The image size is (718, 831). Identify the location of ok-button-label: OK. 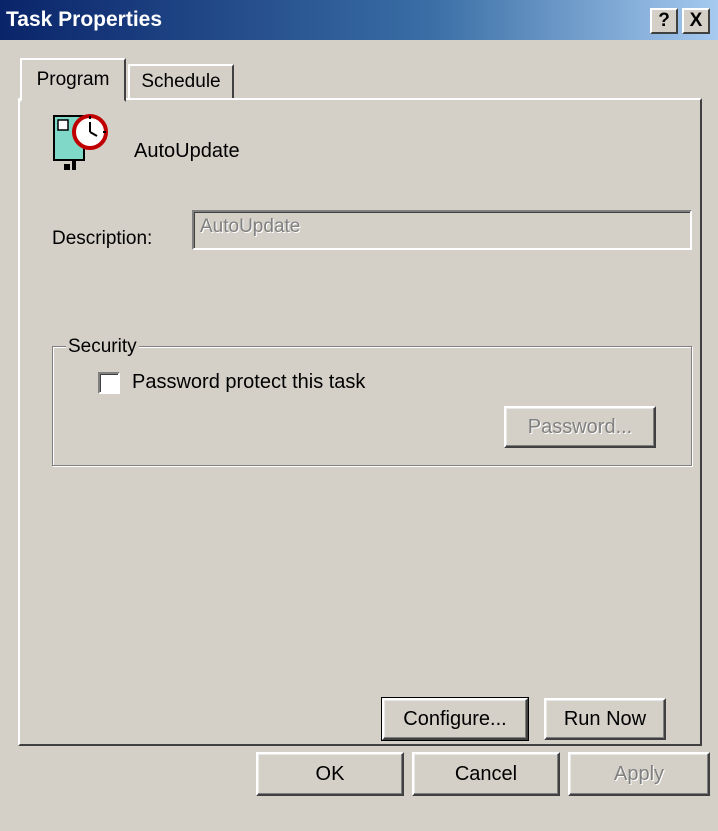
(330, 774).